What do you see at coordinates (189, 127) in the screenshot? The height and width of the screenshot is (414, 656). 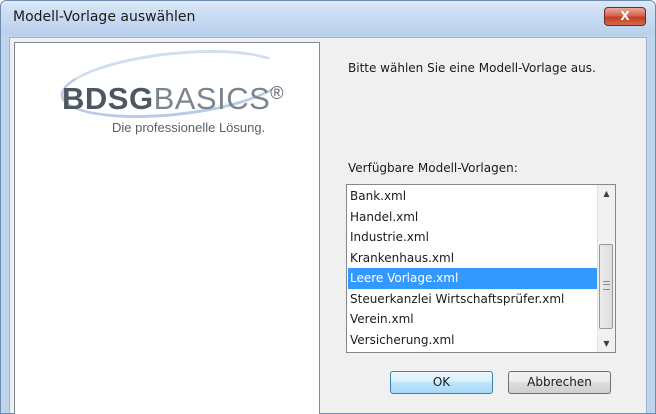 I see `logo-tagline: Die professionelle Lösung.` at bounding box center [189, 127].